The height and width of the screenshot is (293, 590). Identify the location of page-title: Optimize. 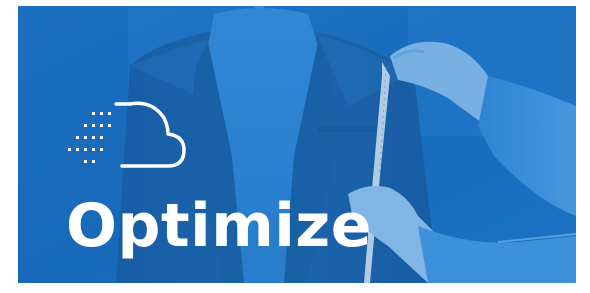
(219, 226).